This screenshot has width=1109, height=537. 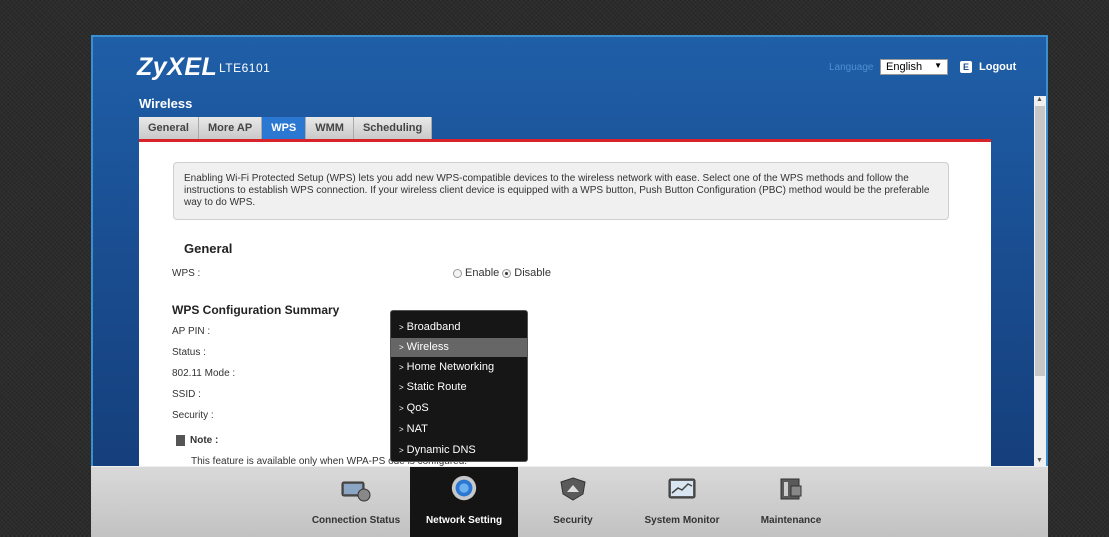 What do you see at coordinates (532, 273) in the screenshot?
I see `disable-label: Disable` at bounding box center [532, 273].